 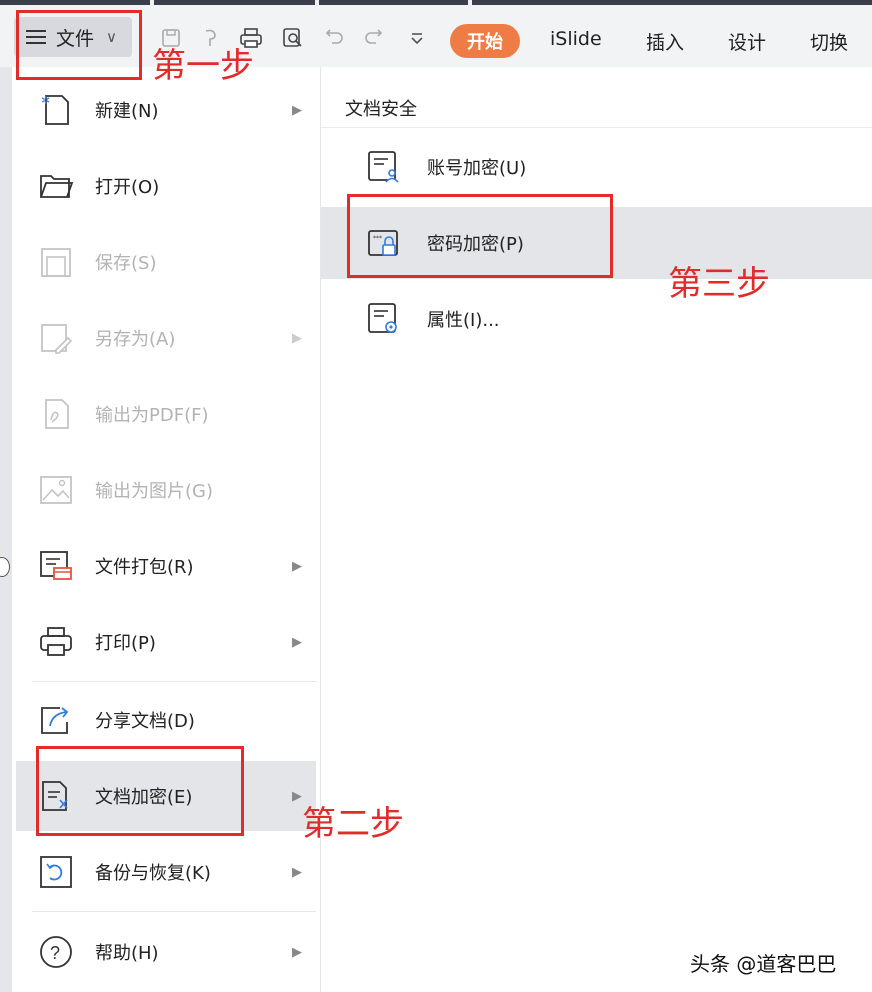 What do you see at coordinates (335, 38) in the screenshot?
I see `undo-icon` at bounding box center [335, 38].